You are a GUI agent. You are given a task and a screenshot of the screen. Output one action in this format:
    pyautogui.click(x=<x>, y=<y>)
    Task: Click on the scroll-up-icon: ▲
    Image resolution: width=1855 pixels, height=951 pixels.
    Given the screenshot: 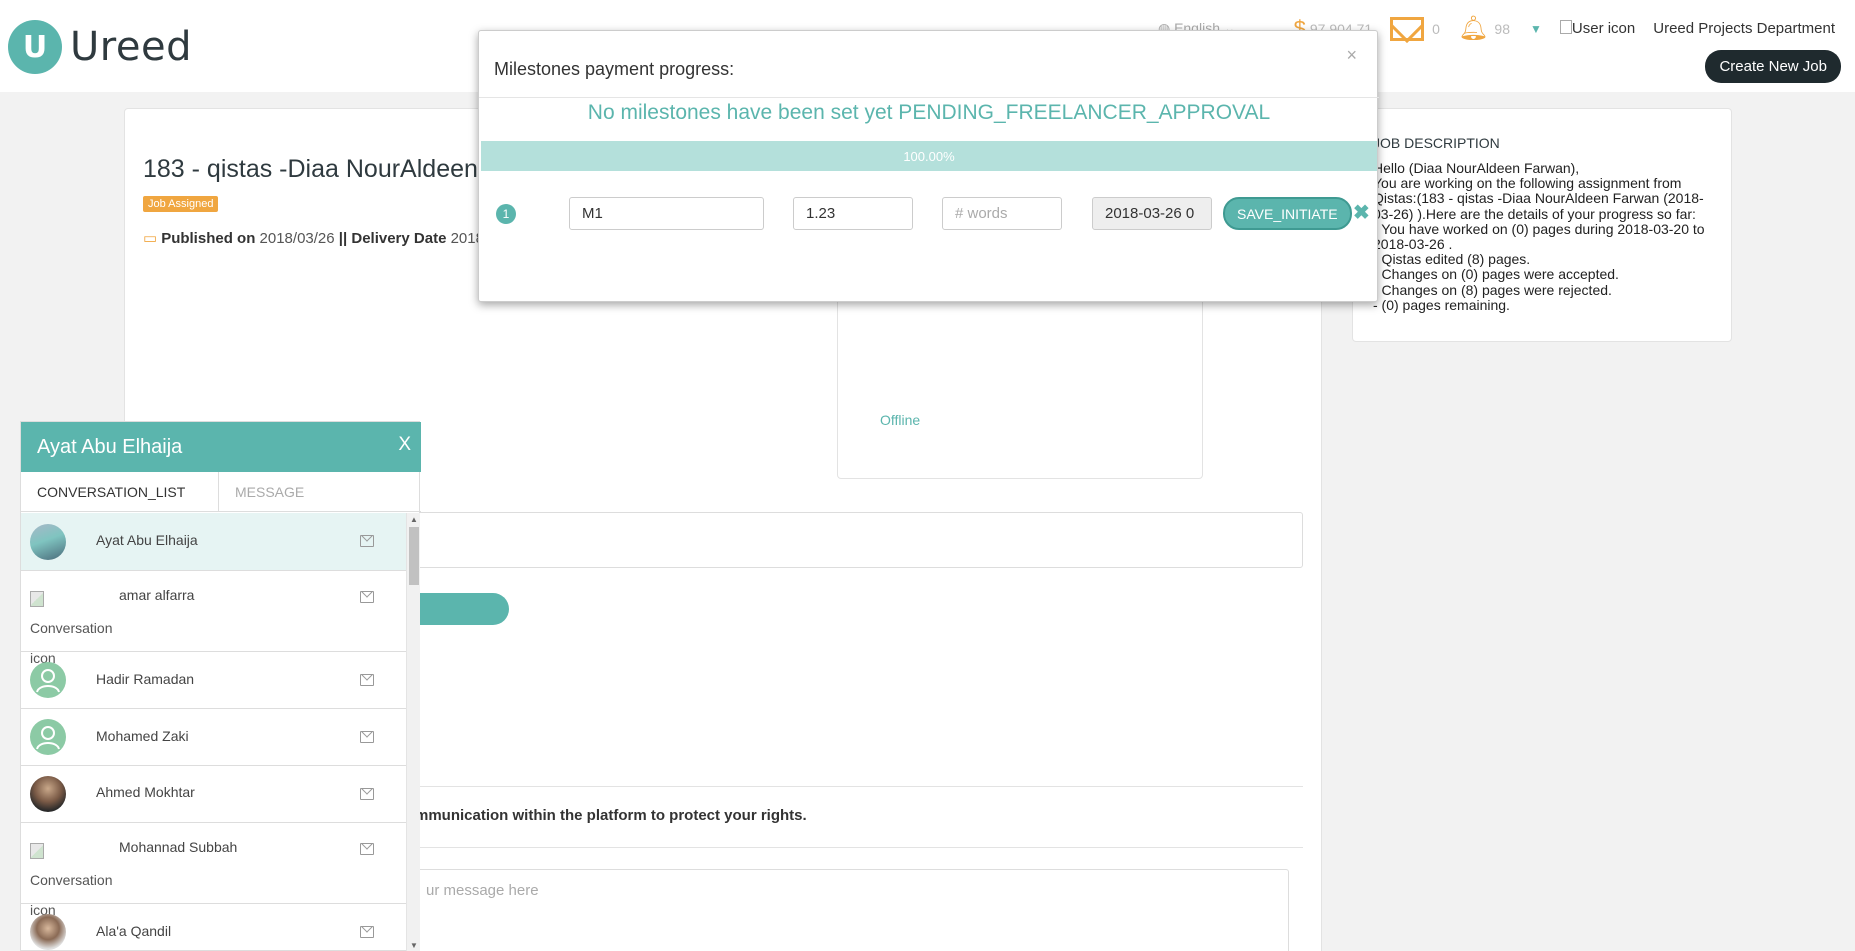 What is the action you would take?
    pyautogui.click(x=414, y=519)
    